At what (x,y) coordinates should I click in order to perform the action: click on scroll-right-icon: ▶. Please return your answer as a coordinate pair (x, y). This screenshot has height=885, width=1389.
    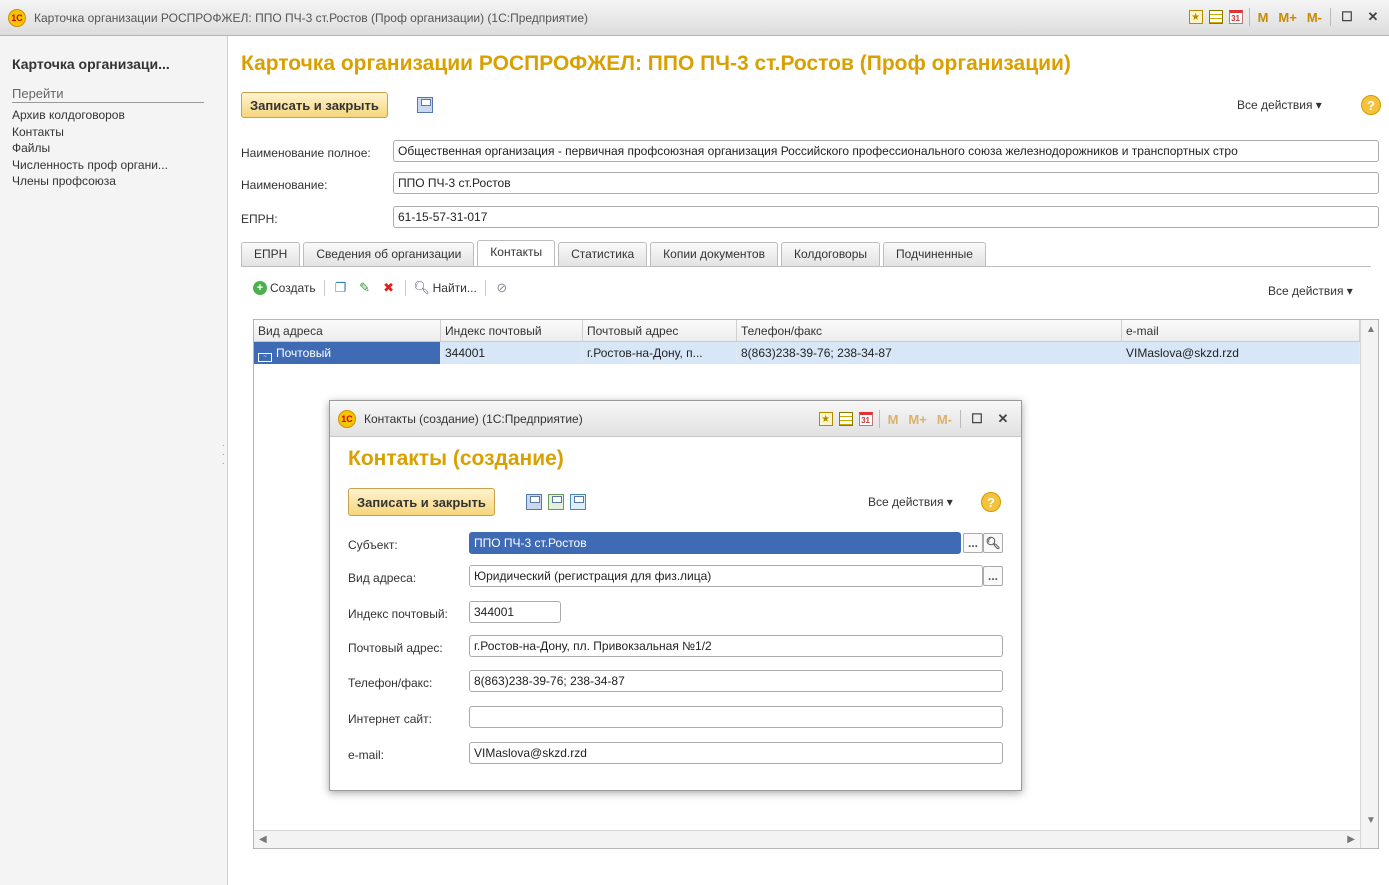
    Looking at the image, I should click on (1351, 839).